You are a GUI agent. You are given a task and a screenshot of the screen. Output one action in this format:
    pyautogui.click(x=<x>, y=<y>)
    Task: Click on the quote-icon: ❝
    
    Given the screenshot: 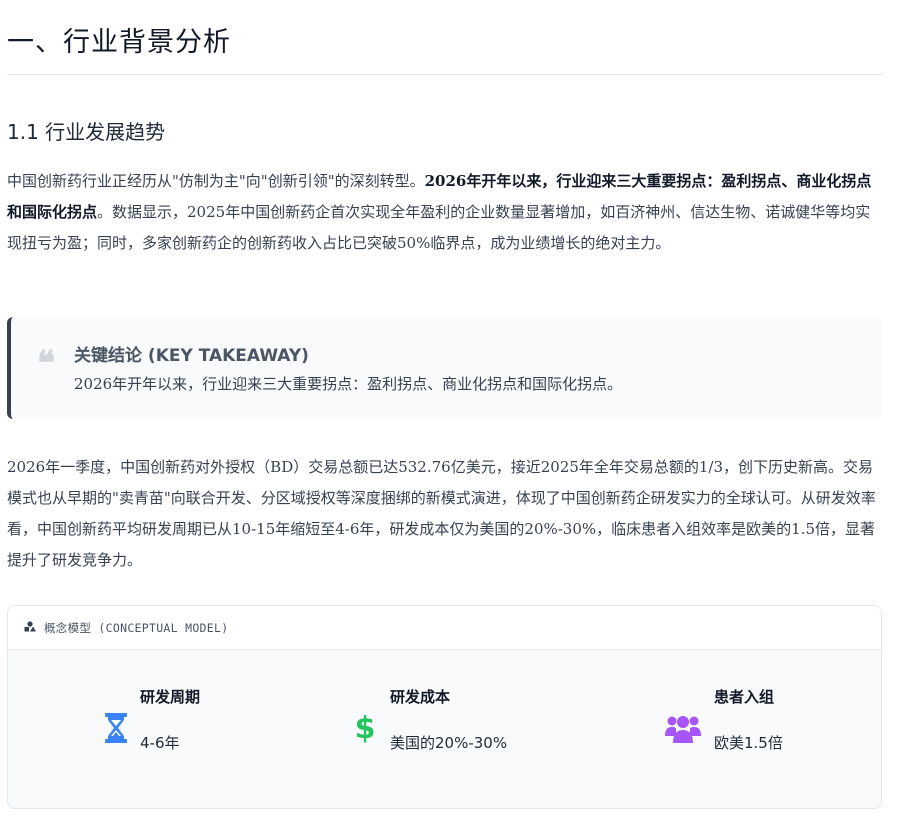 What is the action you would take?
    pyautogui.click(x=46, y=364)
    